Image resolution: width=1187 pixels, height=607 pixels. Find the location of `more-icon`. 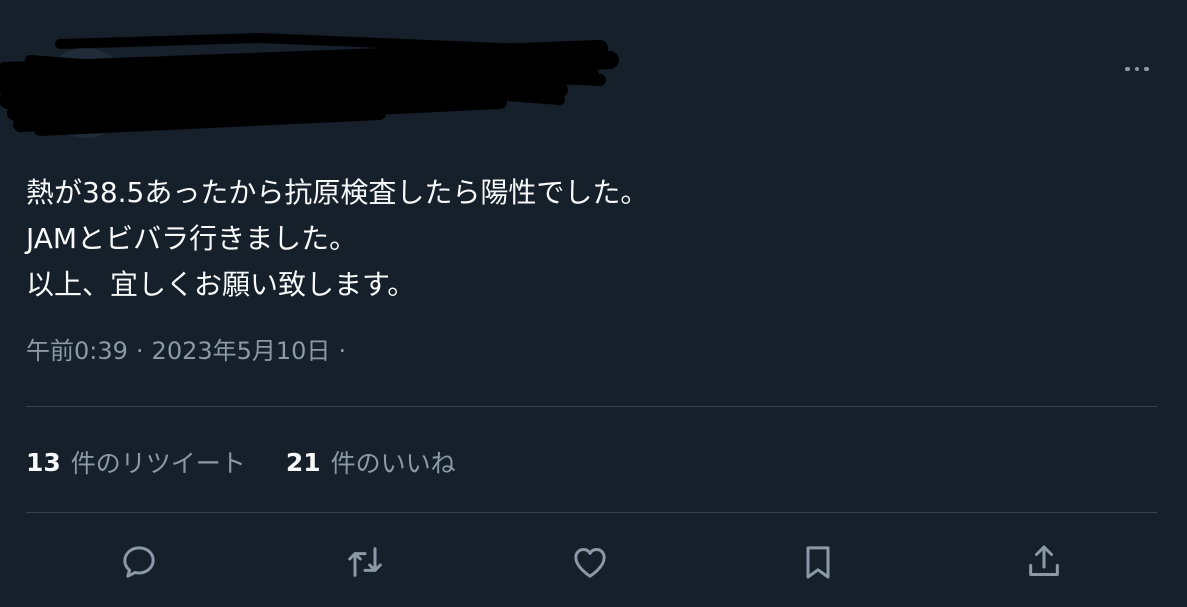

more-icon is located at coordinates (1137, 69).